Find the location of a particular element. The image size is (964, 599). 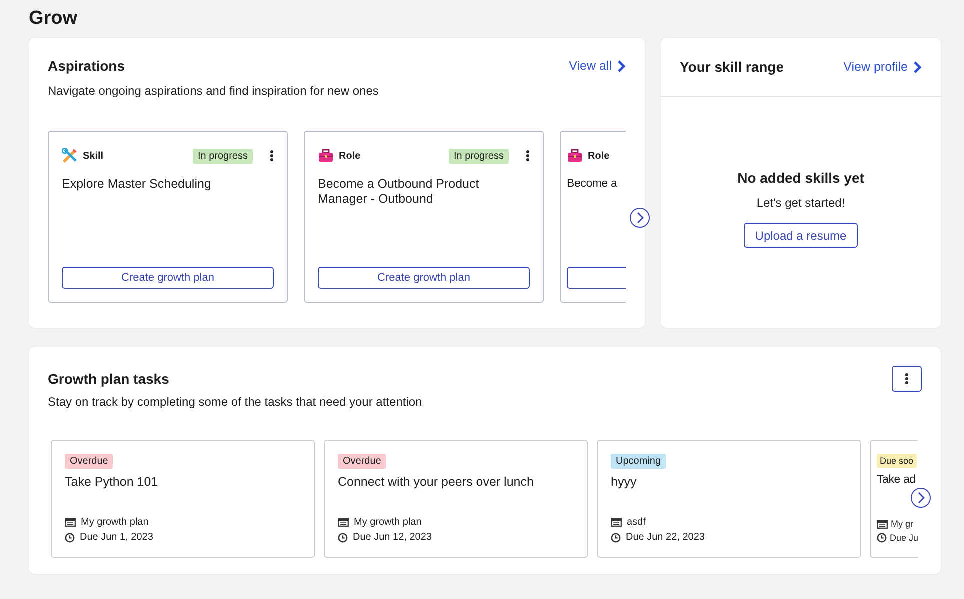

plan-name: My gr is located at coordinates (902, 524).